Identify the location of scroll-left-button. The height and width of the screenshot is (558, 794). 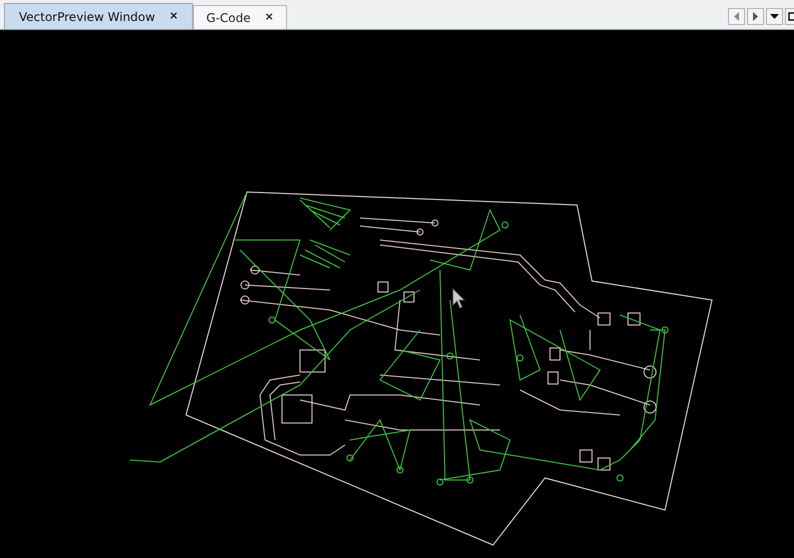
(736, 16).